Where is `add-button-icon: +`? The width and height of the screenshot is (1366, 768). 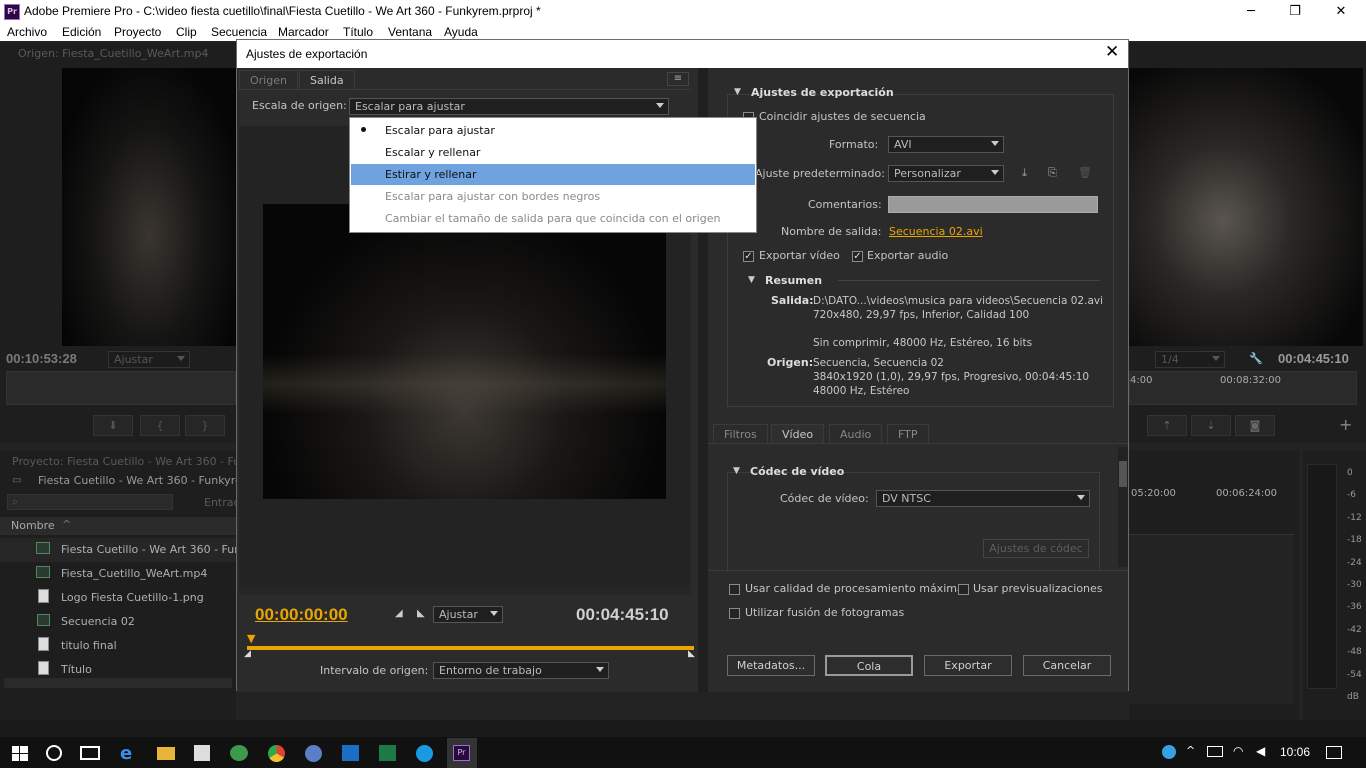 add-button-icon: + is located at coordinates (1345, 424).